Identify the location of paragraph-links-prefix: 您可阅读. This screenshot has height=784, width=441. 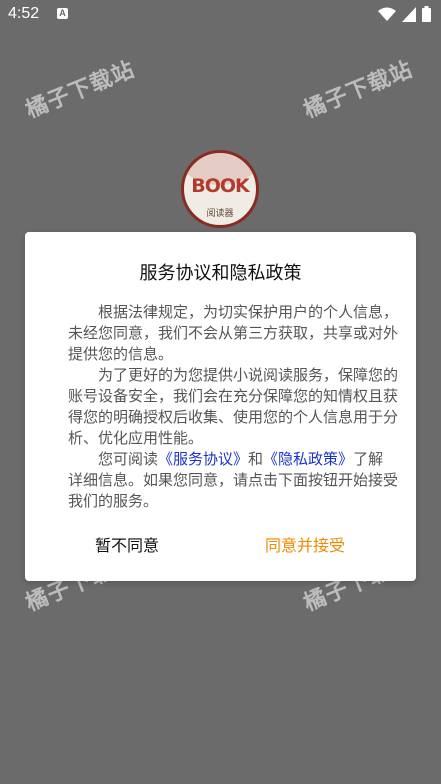
(128, 459).